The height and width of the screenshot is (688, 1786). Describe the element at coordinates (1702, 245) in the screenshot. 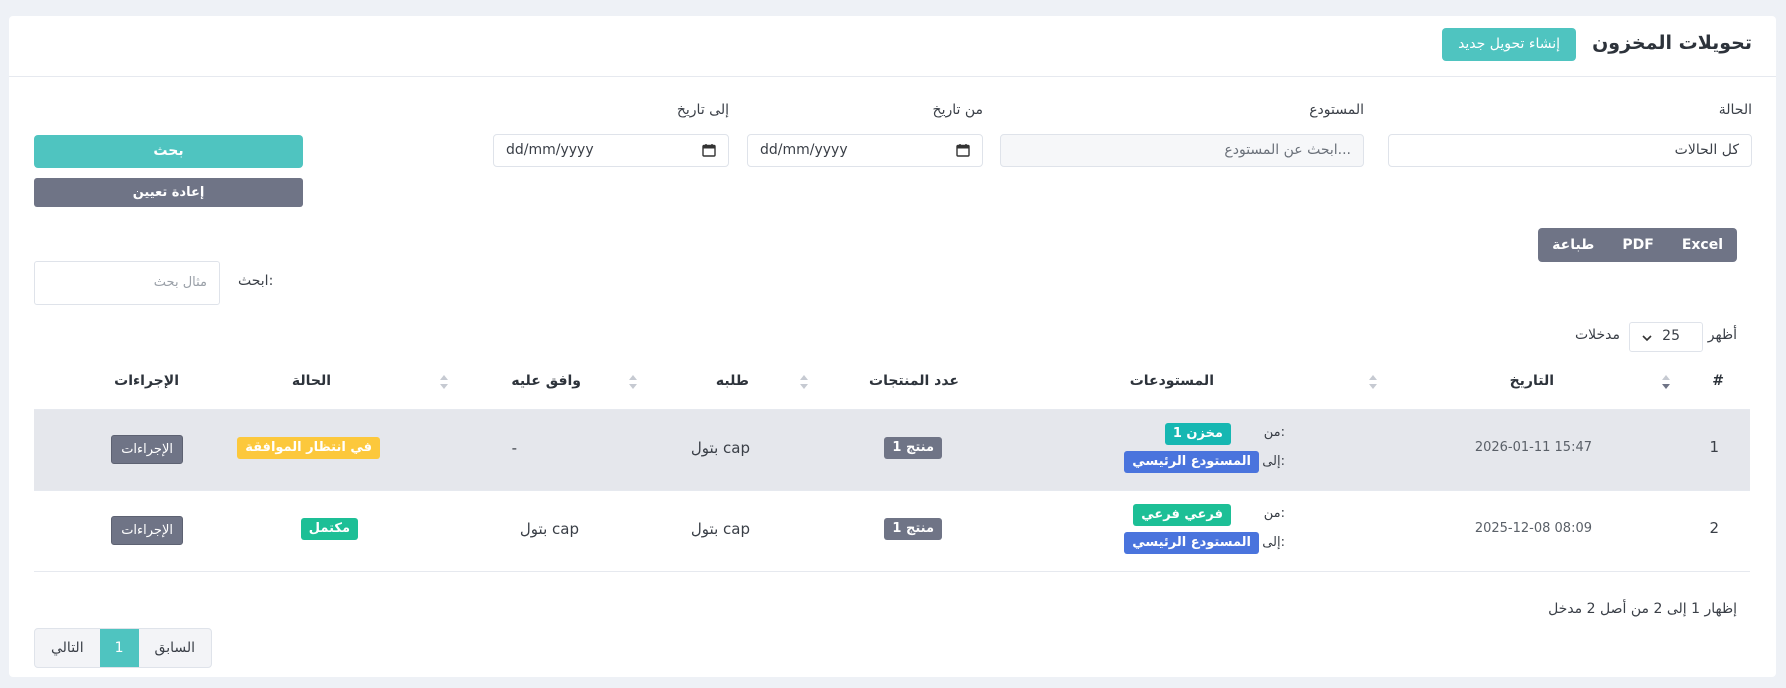

I see `excel-button: Excel` at that location.